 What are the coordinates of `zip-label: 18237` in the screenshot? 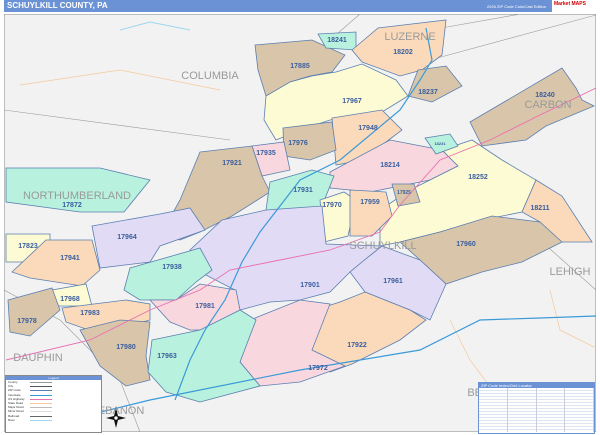 It's located at (428, 92).